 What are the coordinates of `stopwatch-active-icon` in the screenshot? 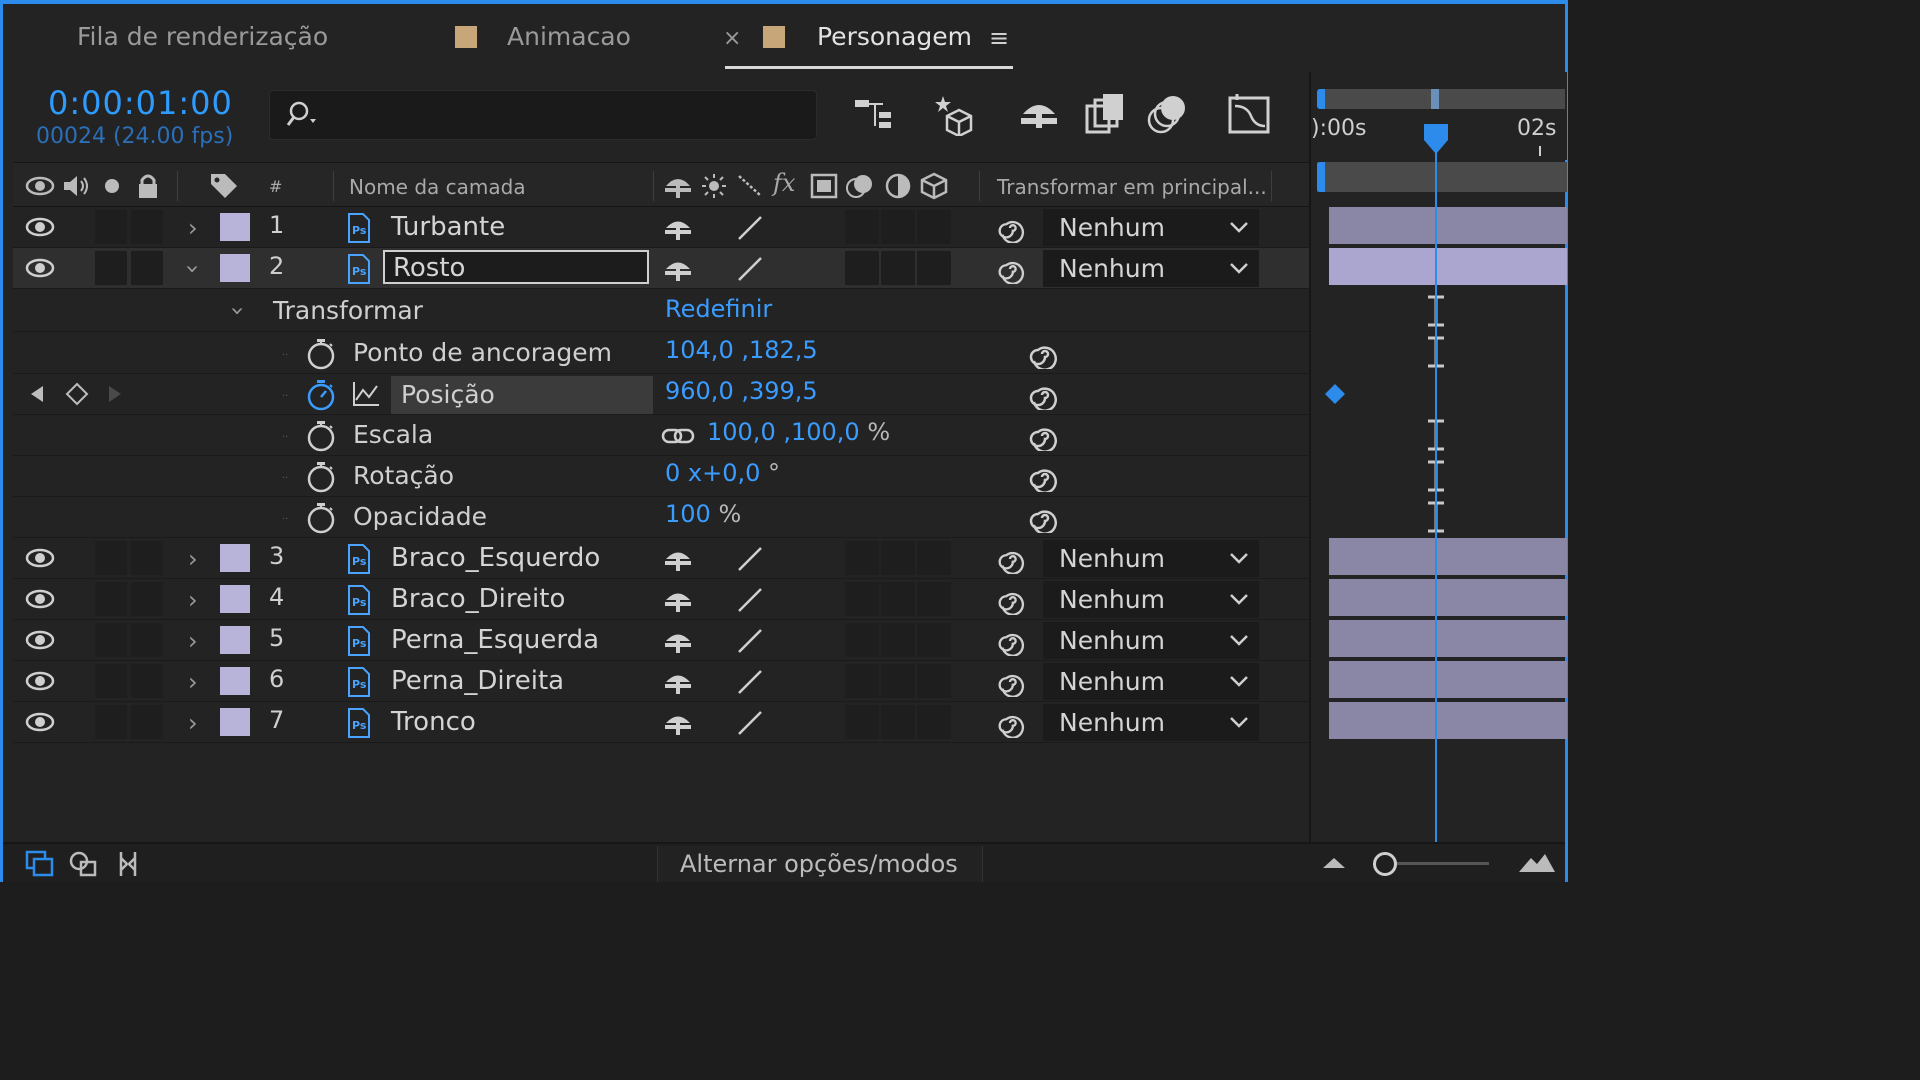 It's located at (321, 395).